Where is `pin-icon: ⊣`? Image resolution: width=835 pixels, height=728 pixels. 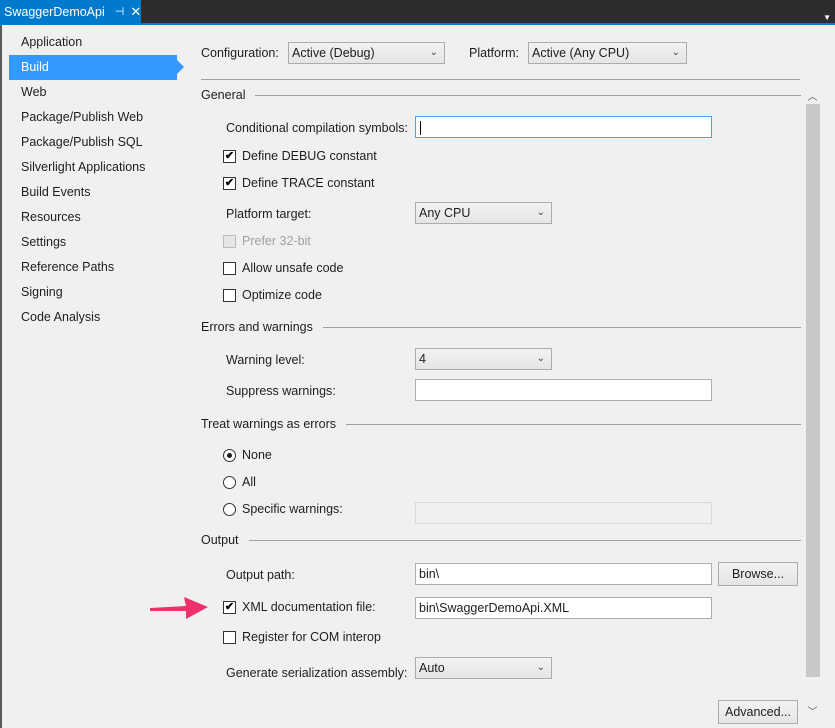
pin-icon: ⊣ is located at coordinates (120, 11).